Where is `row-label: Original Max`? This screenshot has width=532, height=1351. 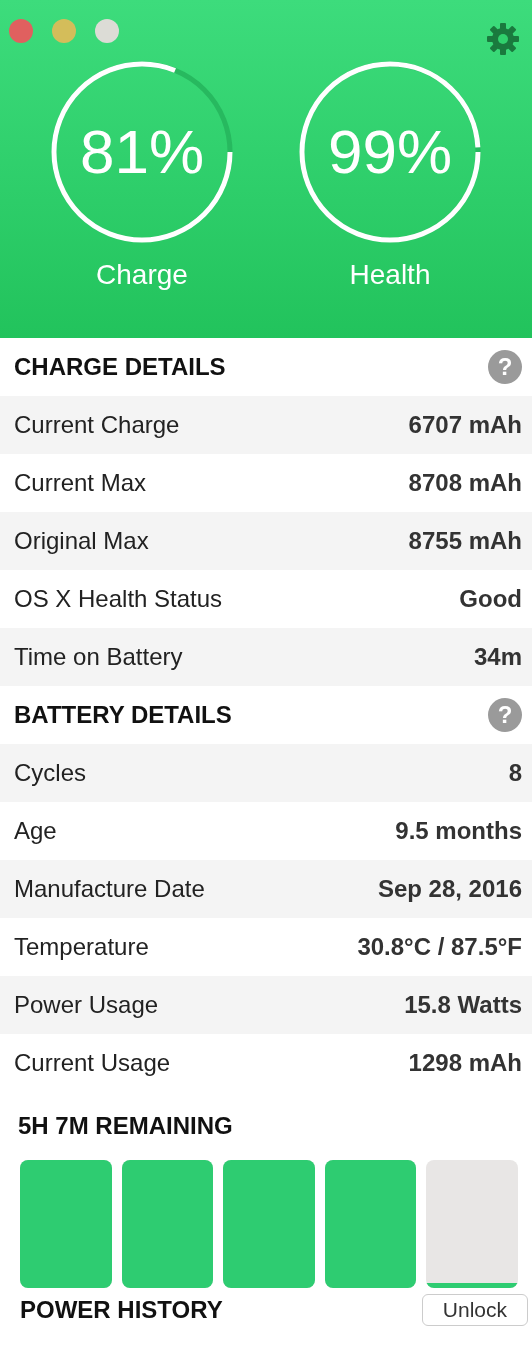
row-label: Original Max is located at coordinates (81, 541).